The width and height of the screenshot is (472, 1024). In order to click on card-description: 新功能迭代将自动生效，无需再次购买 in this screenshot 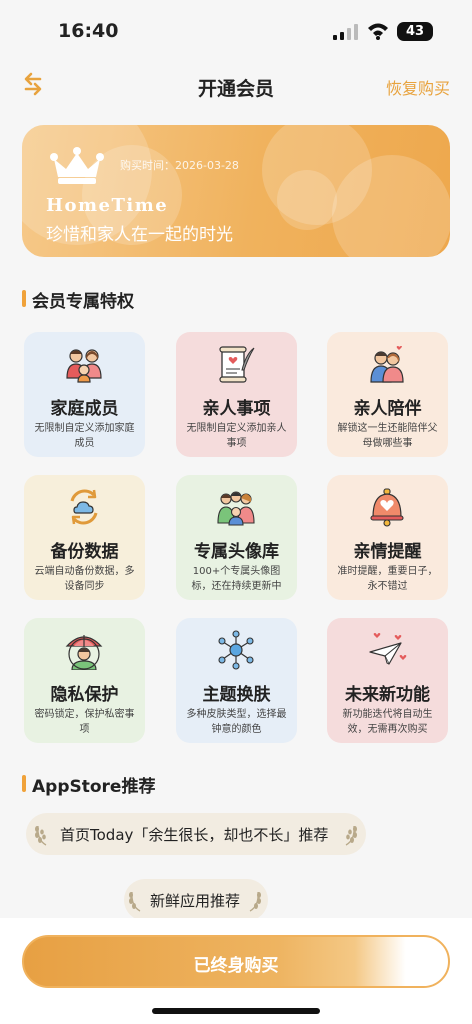, I will do `click(387, 722)`.